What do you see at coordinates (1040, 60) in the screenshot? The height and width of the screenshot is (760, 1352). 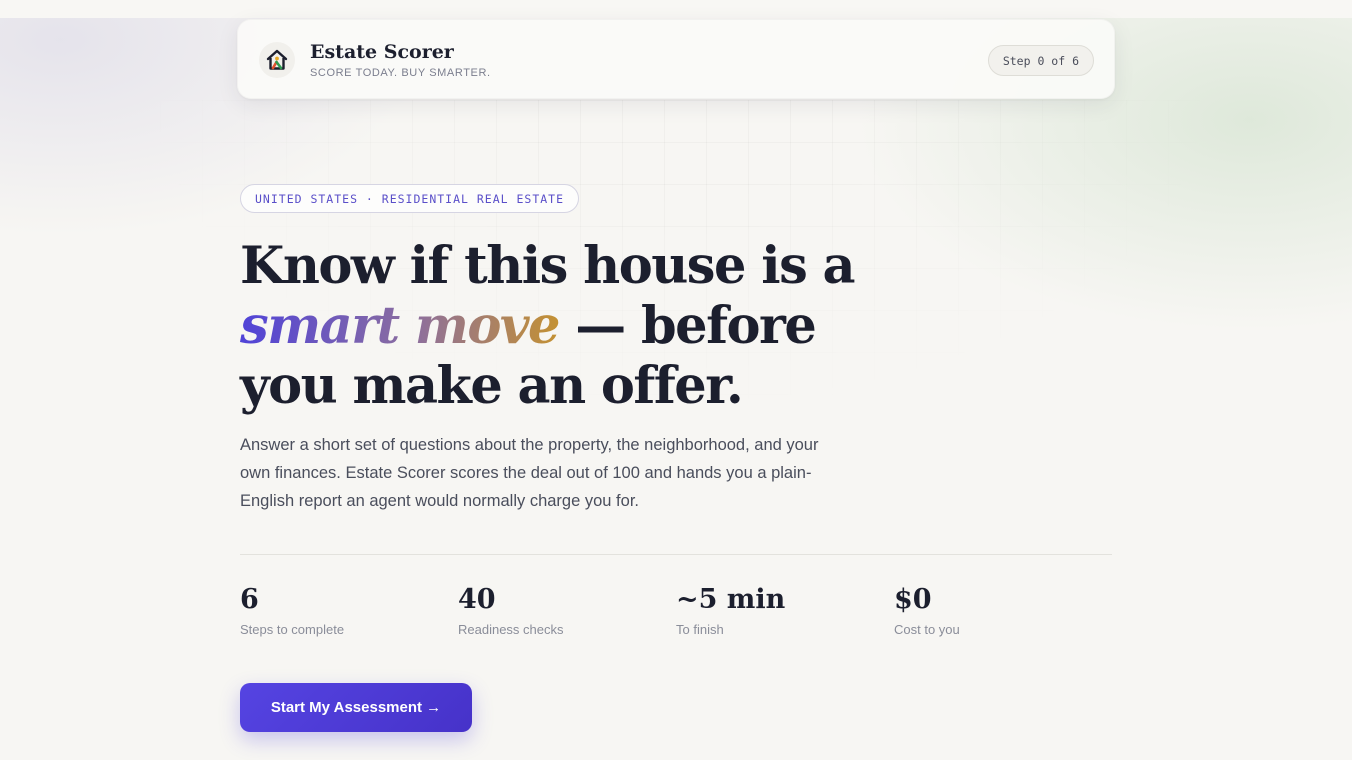 I see `step-indicator: Step 0 of 6` at bounding box center [1040, 60].